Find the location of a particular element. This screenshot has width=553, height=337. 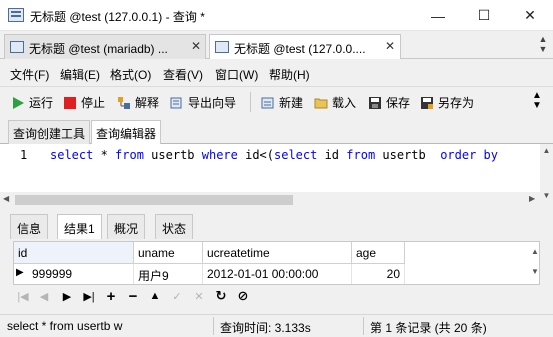

toolbar-overflow-icon: ▲ ▼ is located at coordinates (537, 101).